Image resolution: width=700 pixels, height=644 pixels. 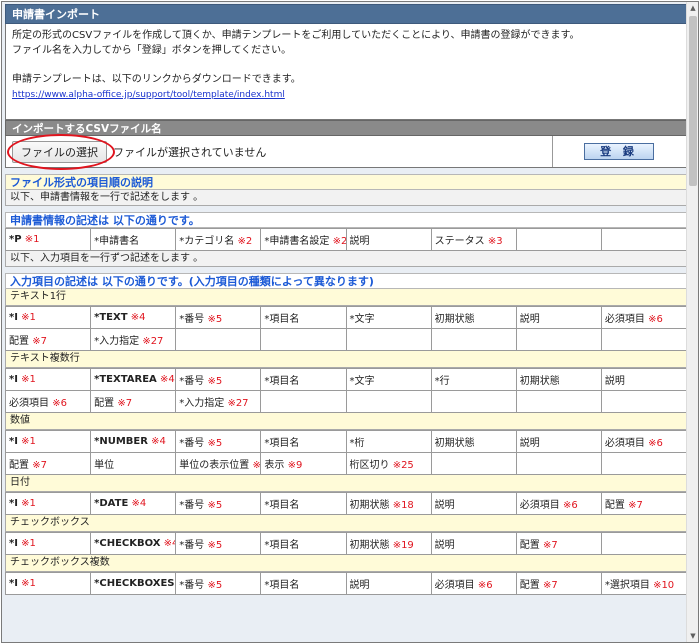 What do you see at coordinates (346, 259) in the screenshot?
I see `app-info-note: 以下、入力項目を一行ずつ記述をします 。` at bounding box center [346, 259].